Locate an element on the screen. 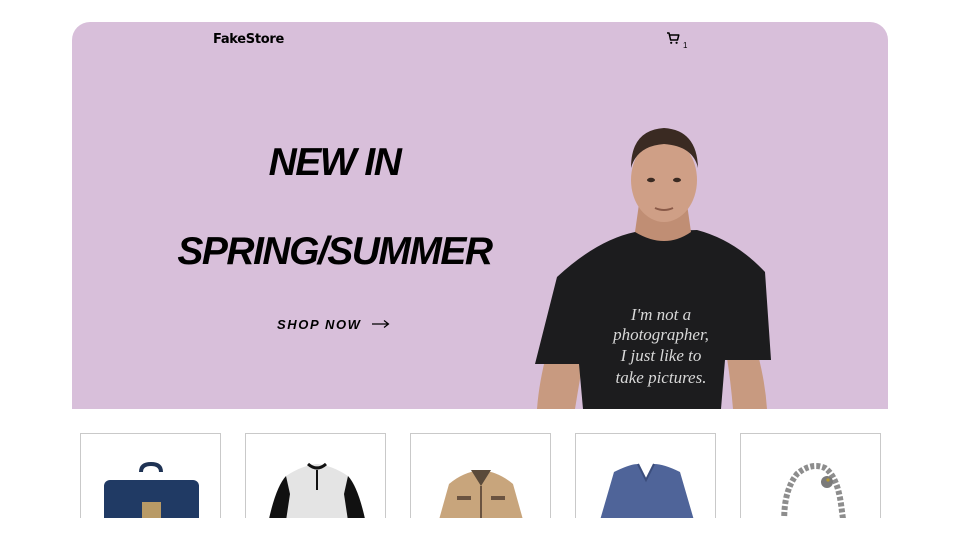  shirt-print-line: I'm not a is located at coordinates (660, 314).